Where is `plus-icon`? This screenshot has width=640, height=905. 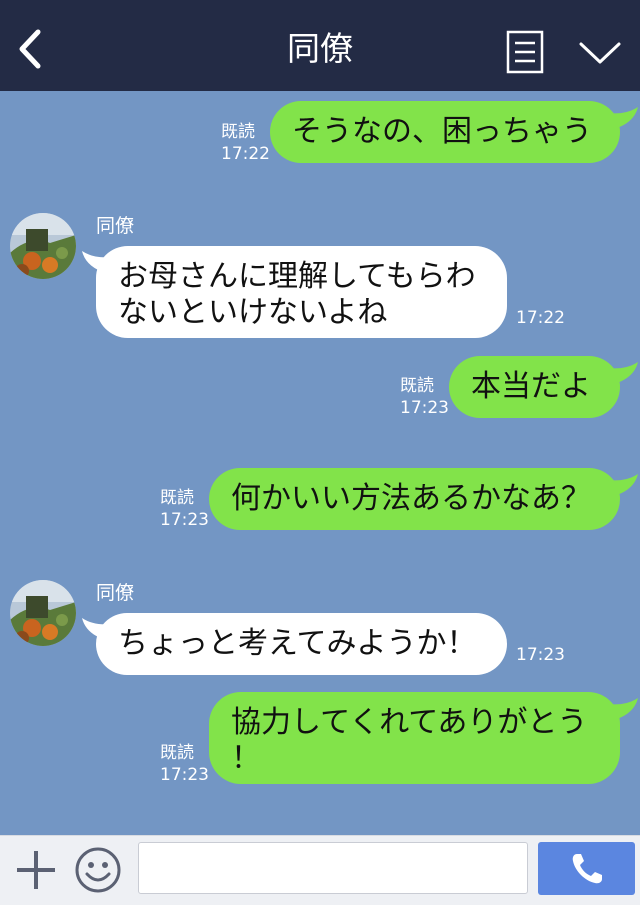 plus-icon is located at coordinates (36, 870).